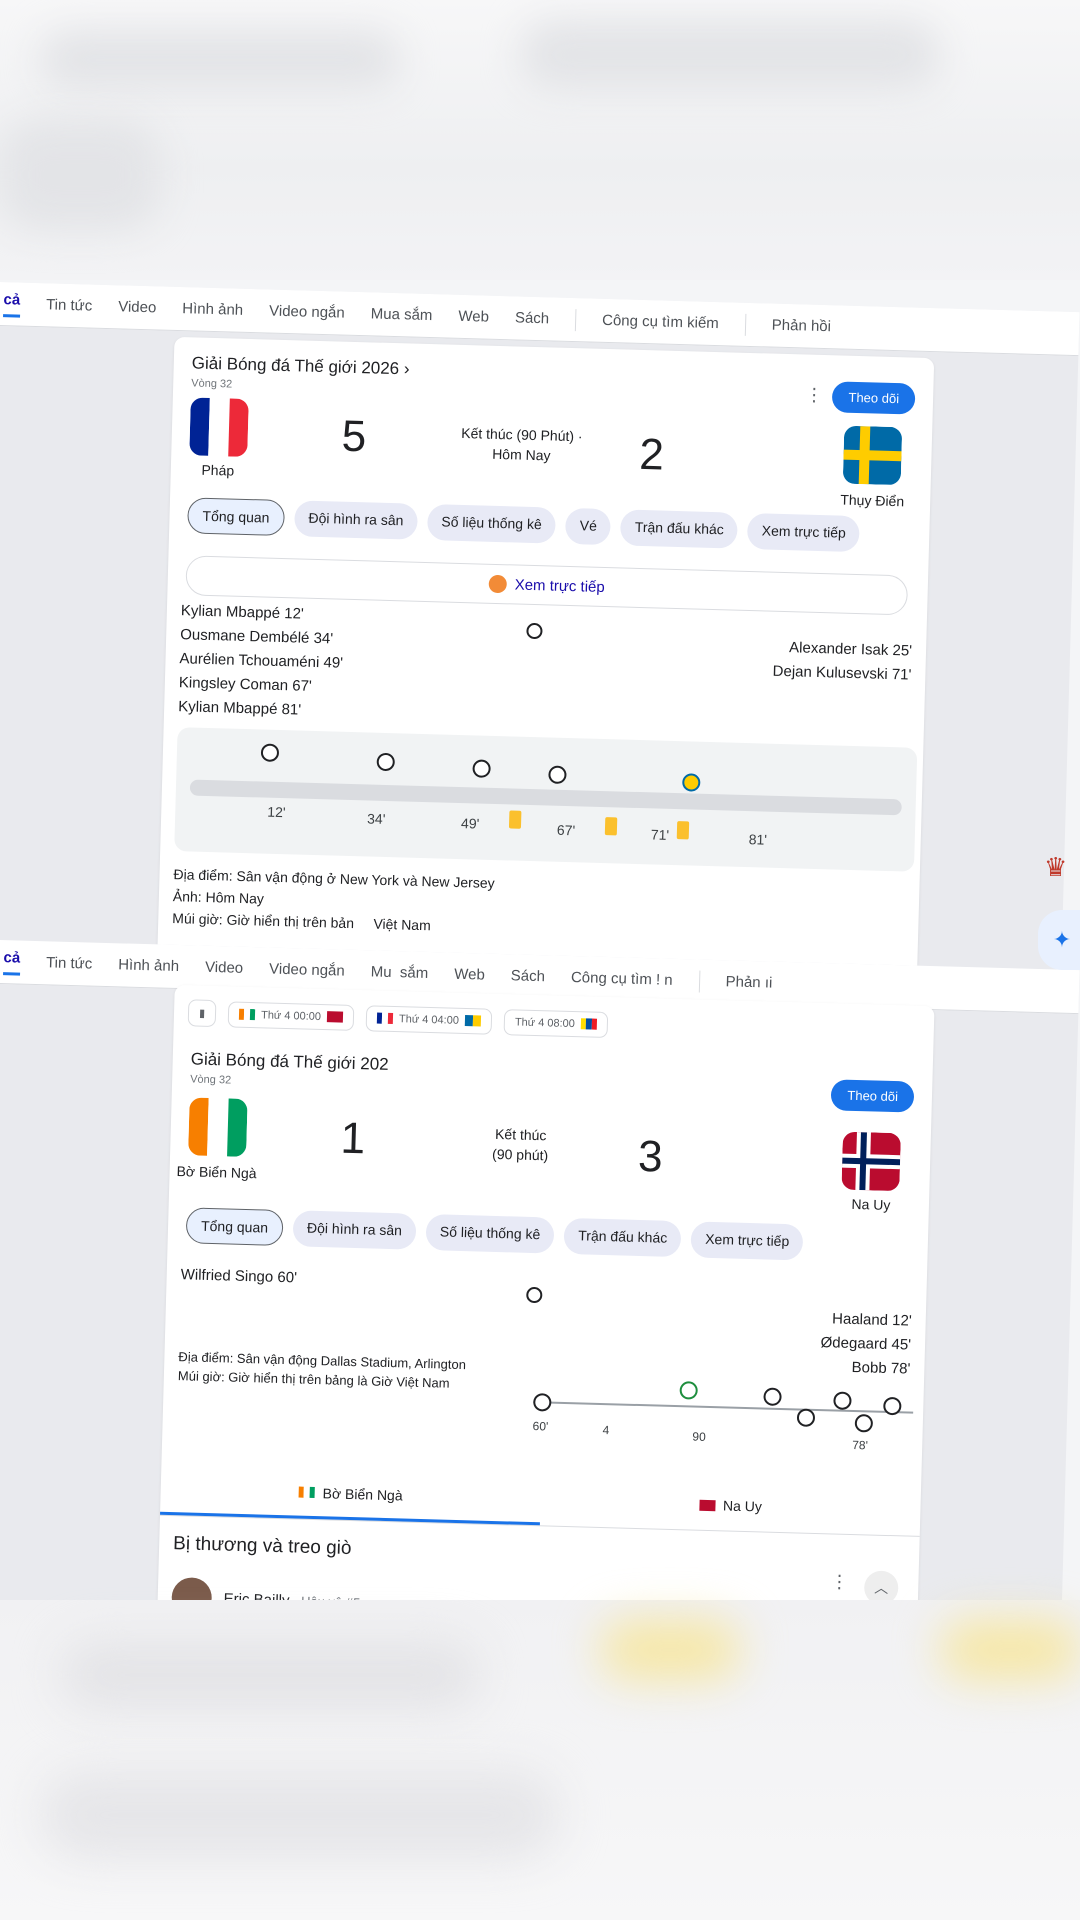 The height and width of the screenshot is (1920, 1080). I want to click on timeline-minute: 90, so click(699, 1436).